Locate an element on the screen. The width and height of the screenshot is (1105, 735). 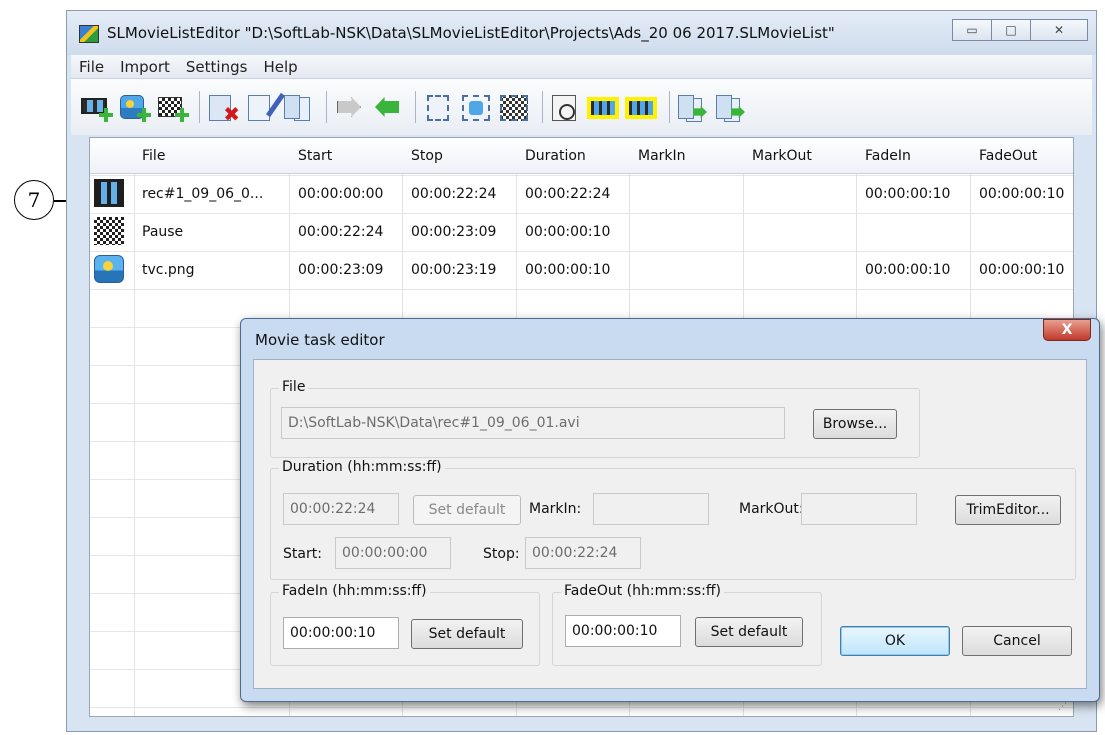
start-field: 00:00:00:00 is located at coordinates (393, 553).